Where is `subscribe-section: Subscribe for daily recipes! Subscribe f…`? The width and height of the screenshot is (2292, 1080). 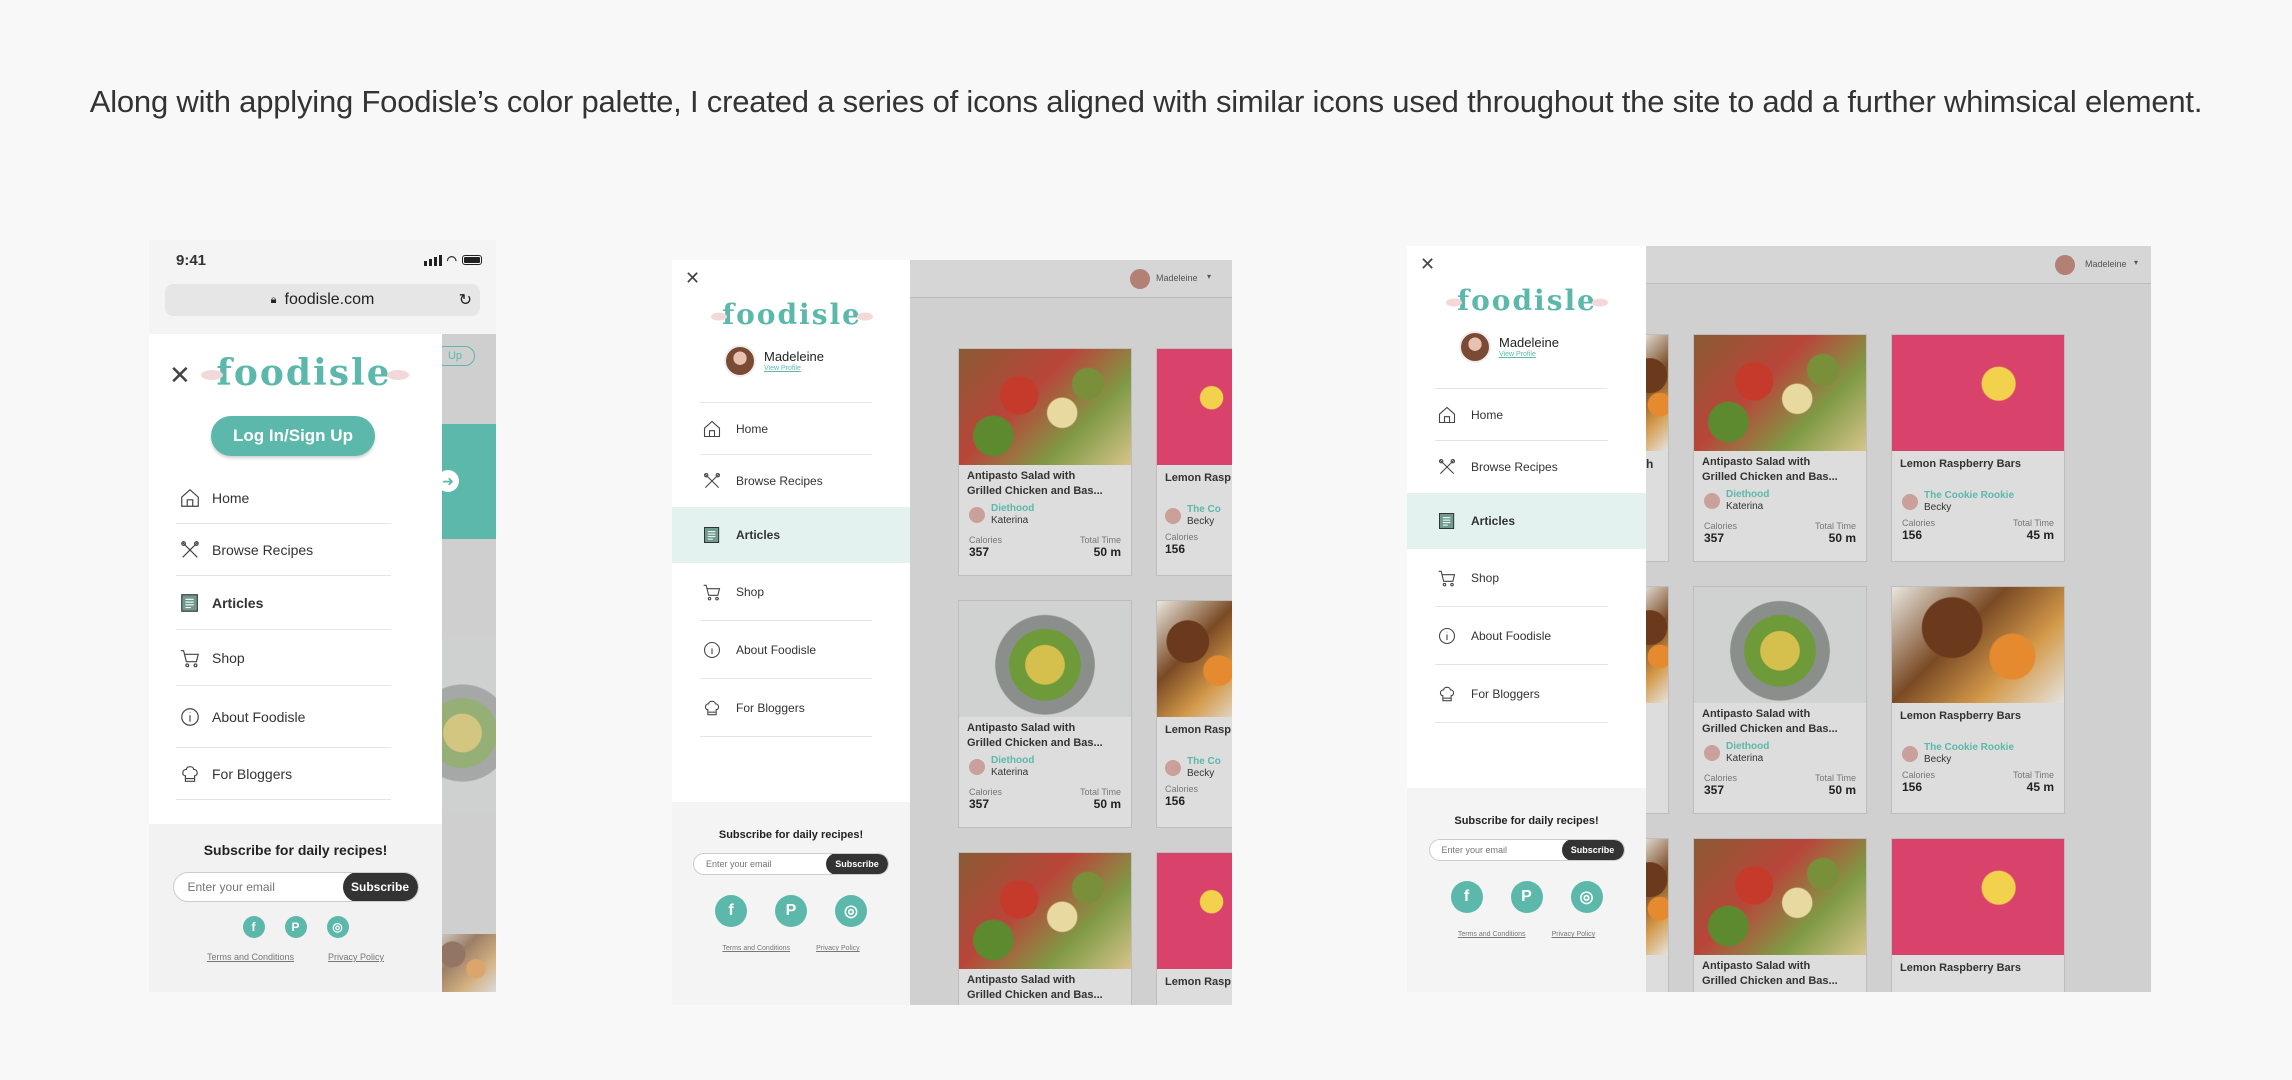
subscribe-section: Subscribe for daily recipes! Subscribe f… is located at coordinates (791, 903).